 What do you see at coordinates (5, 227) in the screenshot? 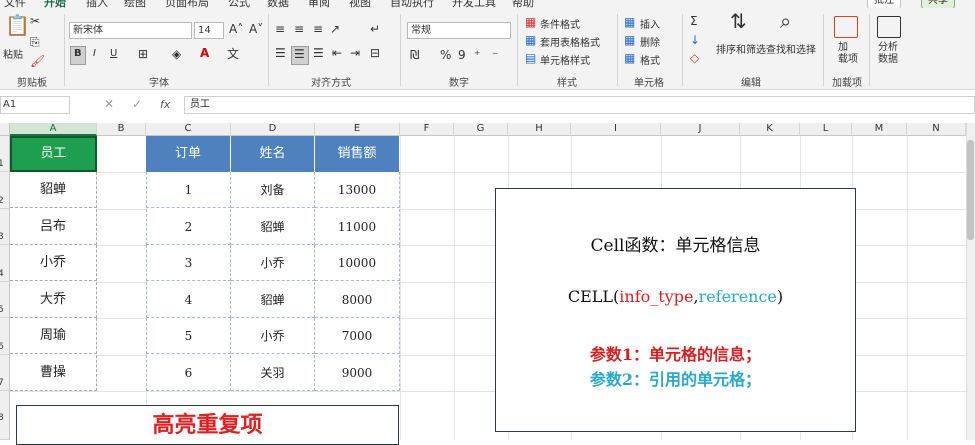
I see `row-header-3: 3` at bounding box center [5, 227].